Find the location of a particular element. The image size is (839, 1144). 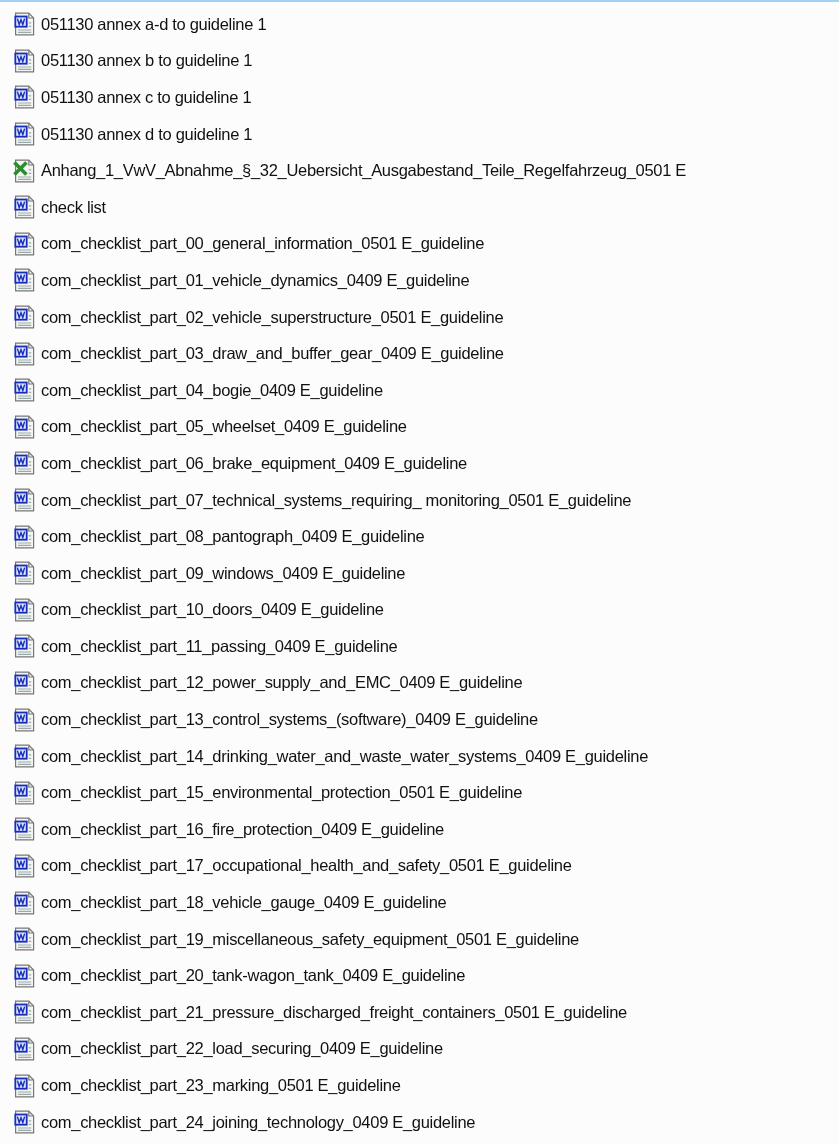

file-name: com_checklist_part_10_doors_0409 E_guideline is located at coordinates (212, 610).